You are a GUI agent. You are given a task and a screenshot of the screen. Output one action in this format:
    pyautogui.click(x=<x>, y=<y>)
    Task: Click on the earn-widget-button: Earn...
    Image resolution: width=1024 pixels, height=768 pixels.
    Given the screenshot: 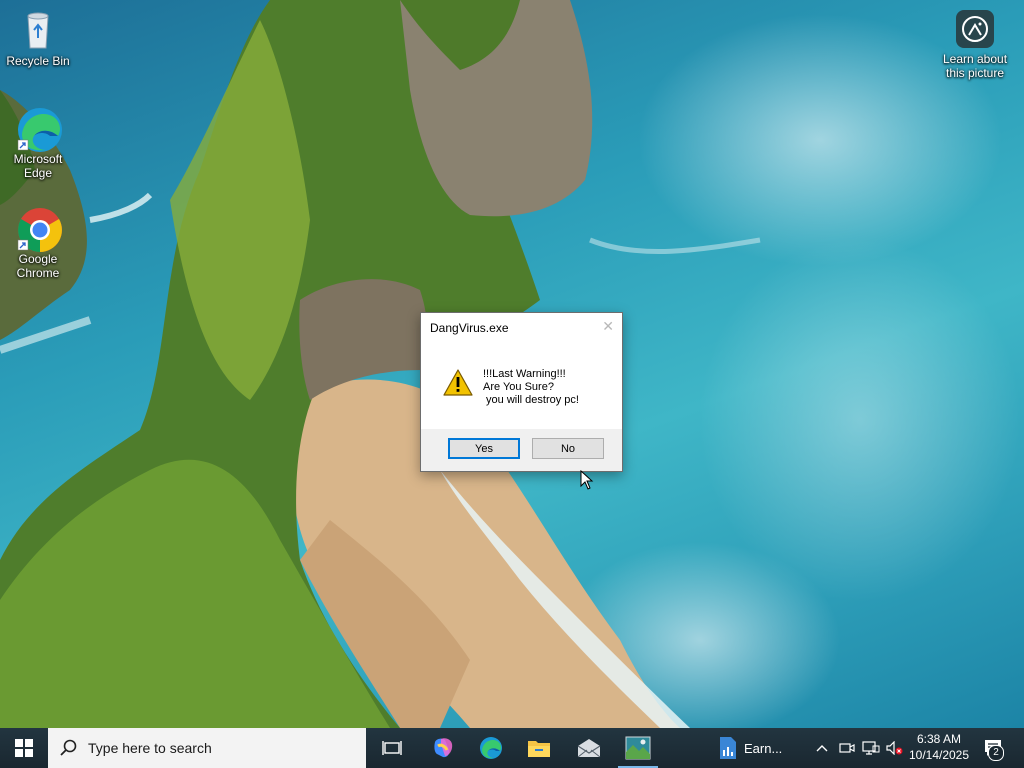 What is the action you would take?
    pyautogui.click(x=763, y=748)
    